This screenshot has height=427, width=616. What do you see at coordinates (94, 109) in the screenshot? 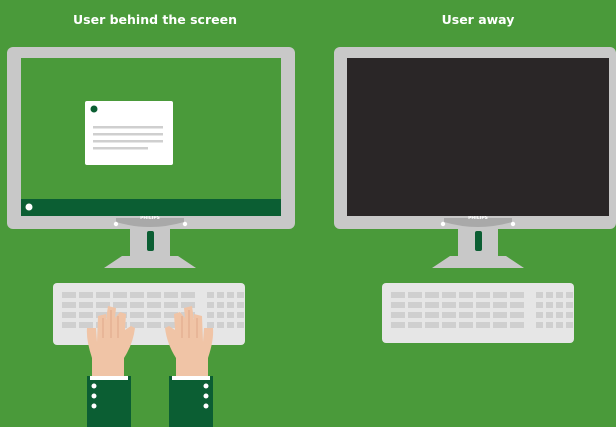
I see `window-control` at bounding box center [94, 109].